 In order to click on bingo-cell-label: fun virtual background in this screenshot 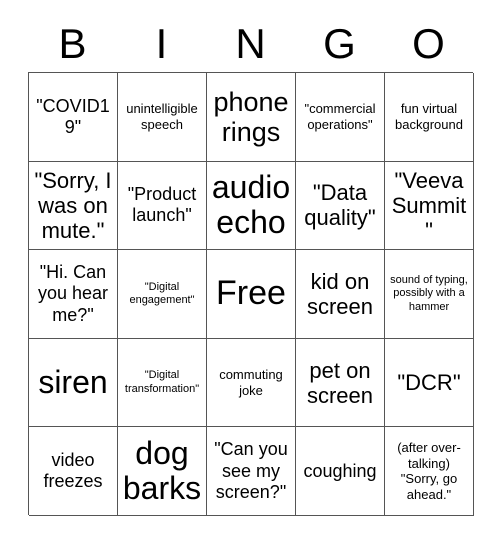, I will do `click(429, 116)`.